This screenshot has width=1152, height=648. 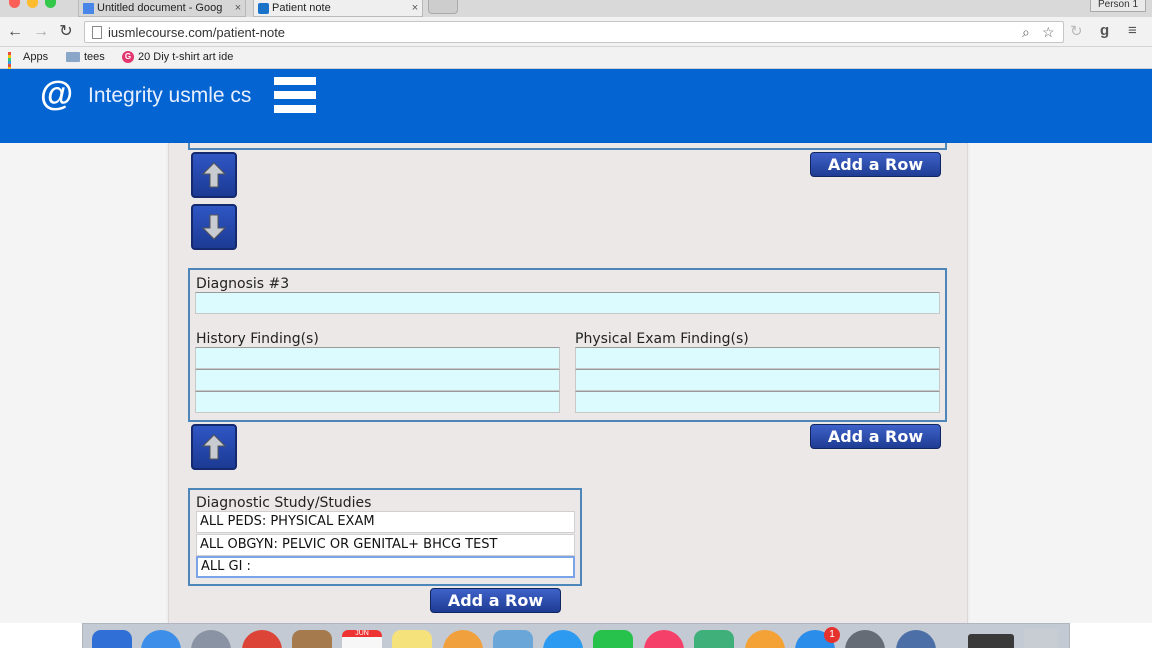 What do you see at coordinates (385, 522) in the screenshot?
I see `study-row-input: ALL PEDS: PHYSICAL EXAM` at bounding box center [385, 522].